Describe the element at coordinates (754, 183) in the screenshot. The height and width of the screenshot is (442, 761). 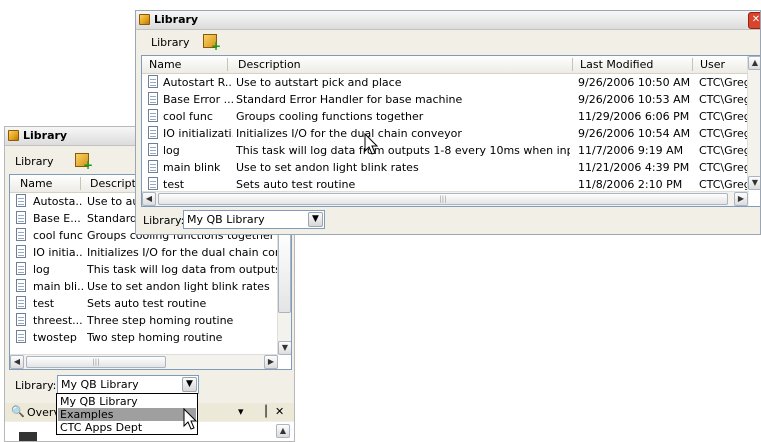
I see `front-scroll-down-button: ▼` at that location.